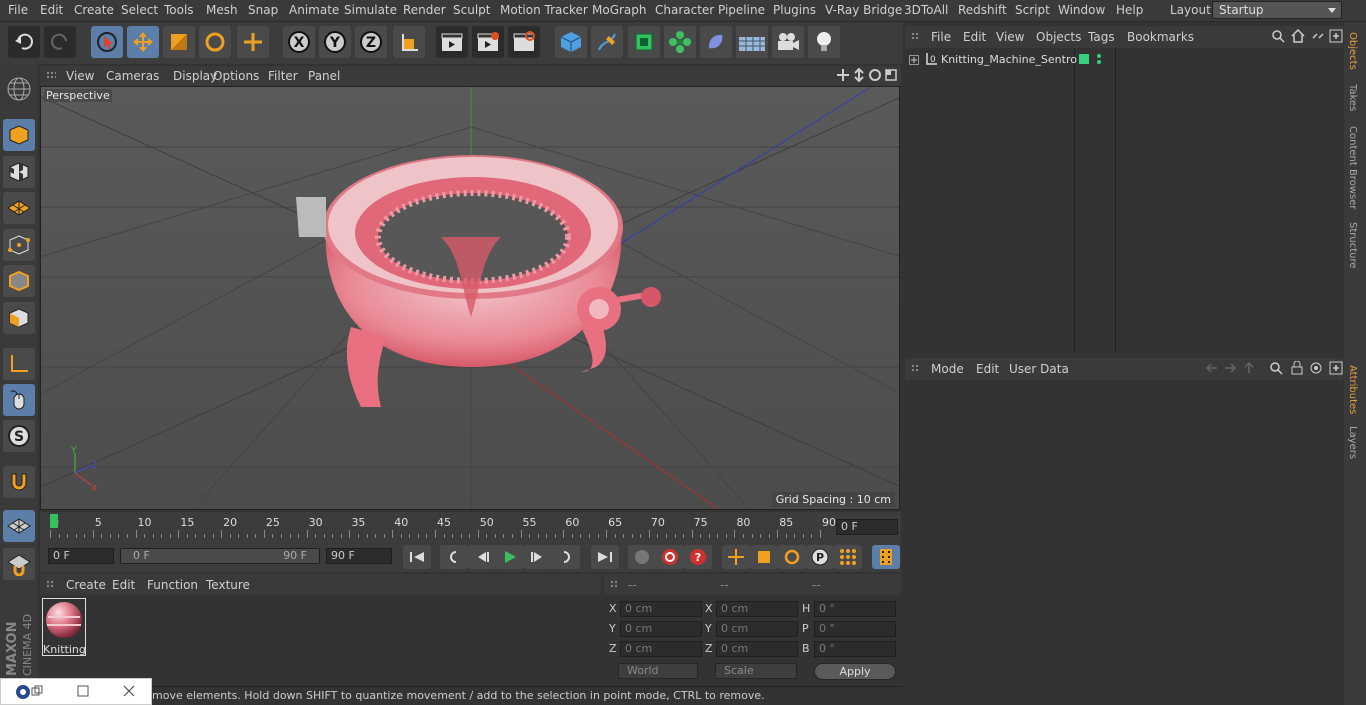 The height and width of the screenshot is (705, 1366). I want to click on render-settings-button, so click(524, 42).